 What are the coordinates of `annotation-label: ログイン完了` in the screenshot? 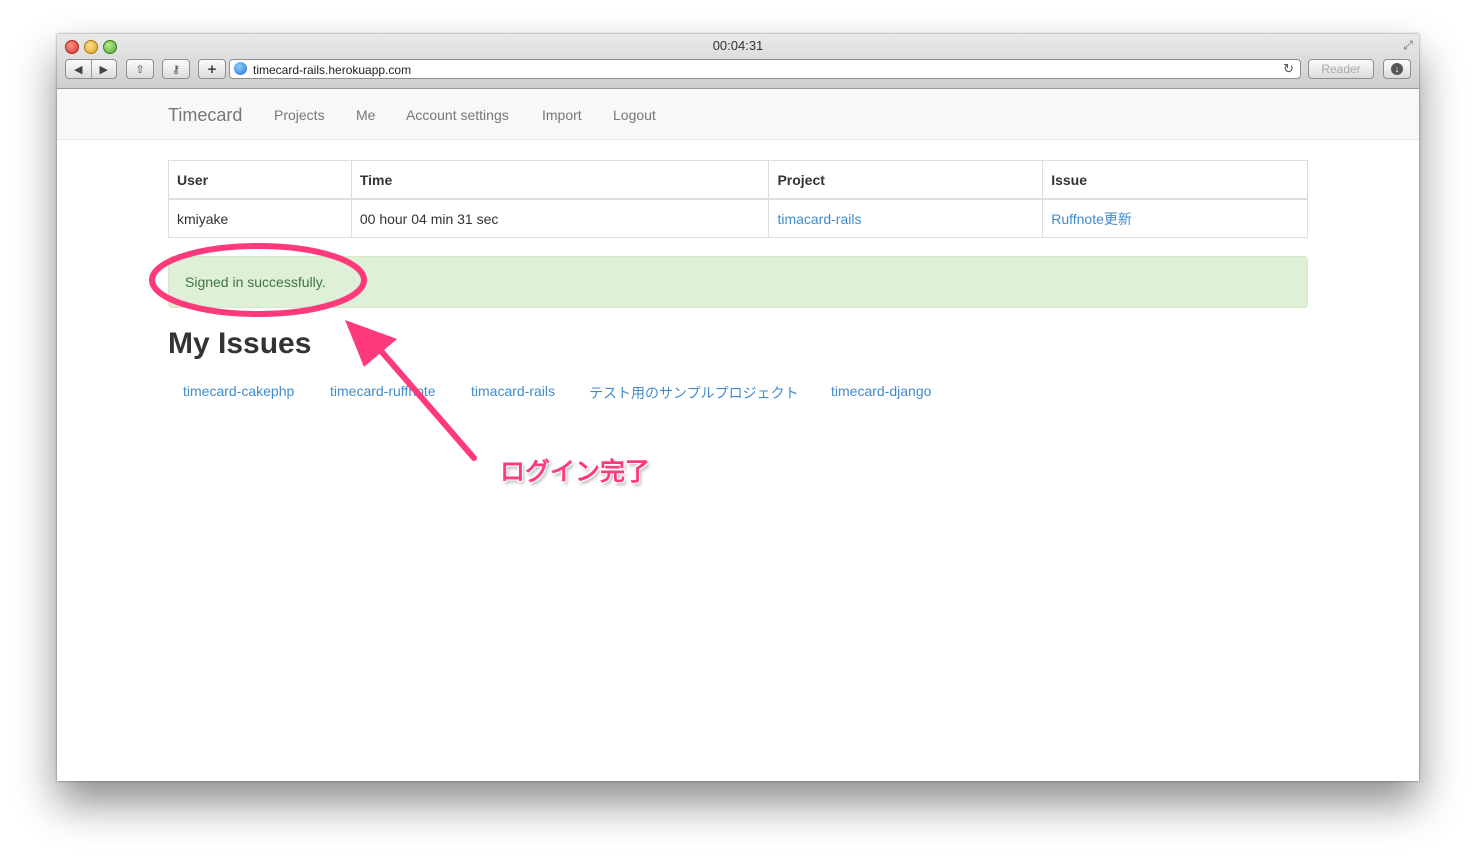 It's located at (575, 472).